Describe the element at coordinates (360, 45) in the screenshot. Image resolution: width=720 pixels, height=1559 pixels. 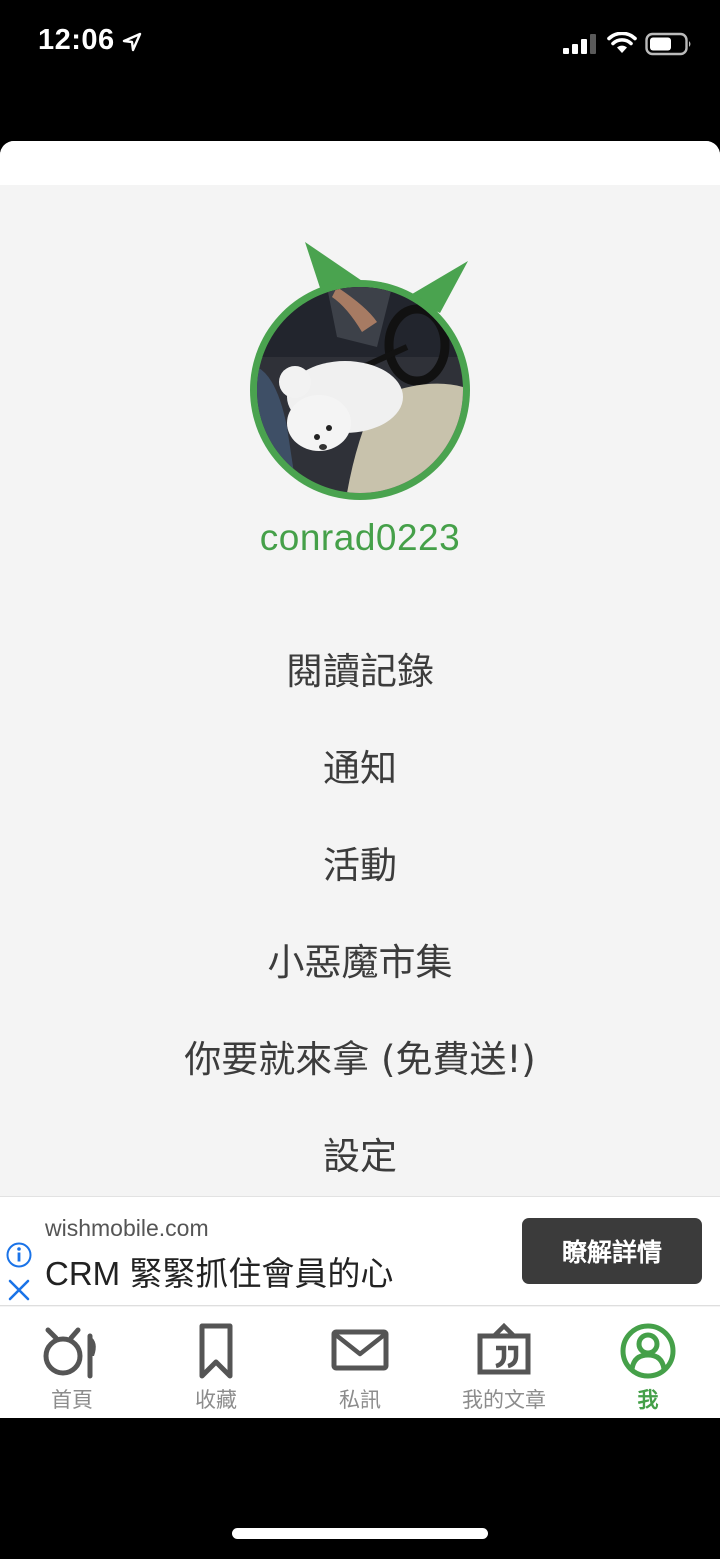
I see `status-bar: 12:06` at that location.